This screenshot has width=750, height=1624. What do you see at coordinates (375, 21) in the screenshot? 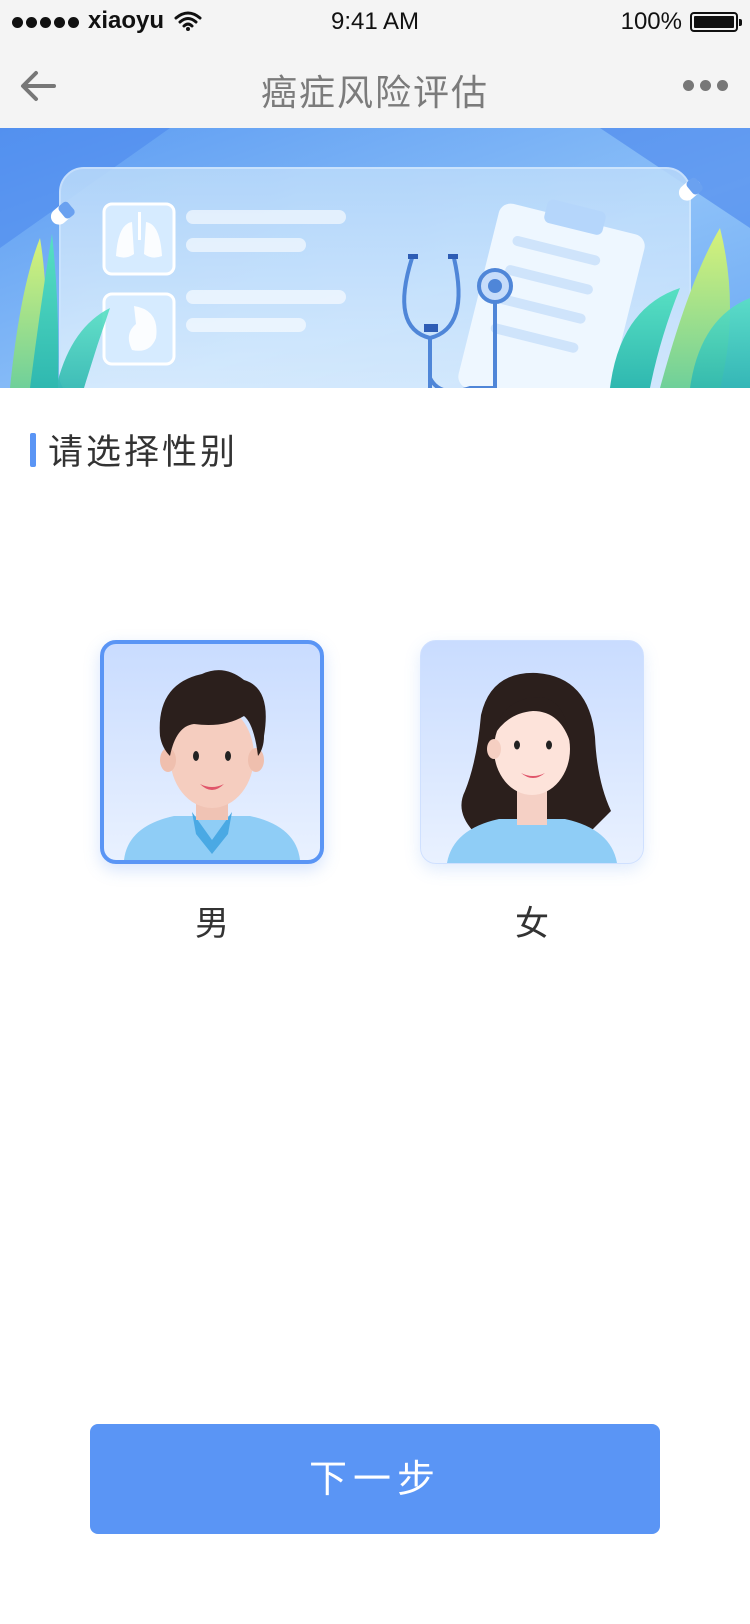
I see `status-bar: xiaoyu 9:41 AM 100%` at bounding box center [375, 21].